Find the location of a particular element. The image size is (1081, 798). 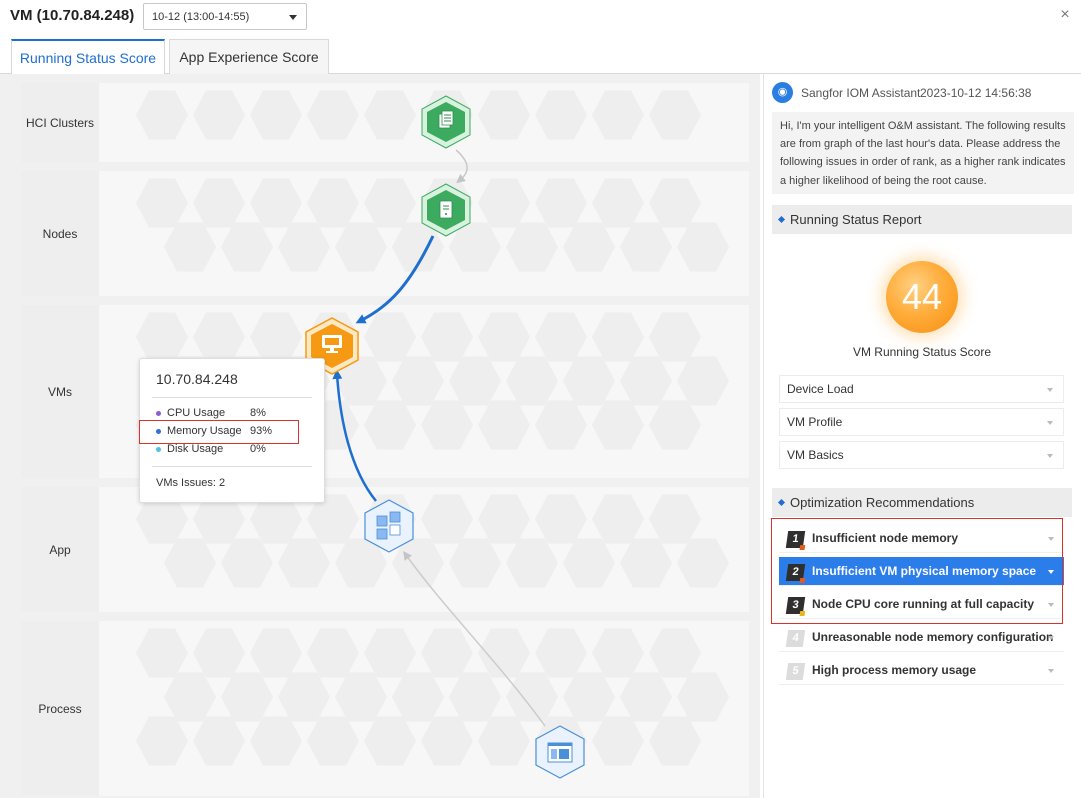

section-label: VM Basics is located at coordinates (815, 455).